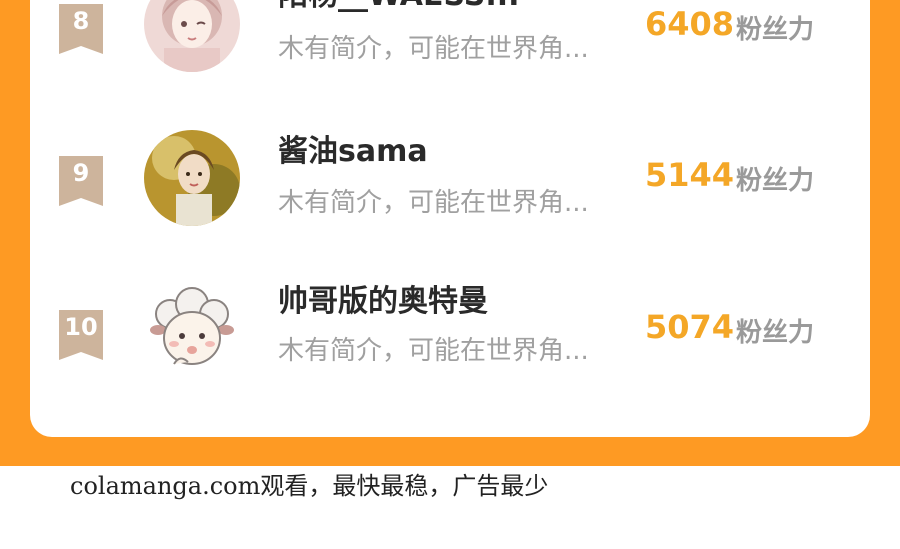 The width and height of the screenshot is (900, 549). Describe the element at coordinates (81, 173) in the screenshot. I see `rank-number: 9` at that location.